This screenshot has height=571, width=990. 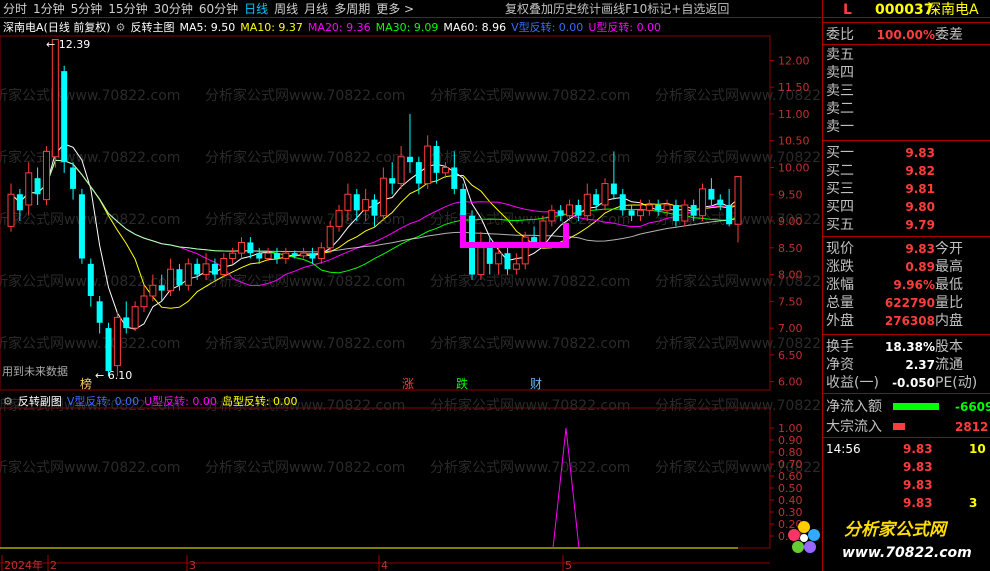 What do you see at coordinates (121, 27) in the screenshot?
I see `gear-icon: ⚙` at bounding box center [121, 27].